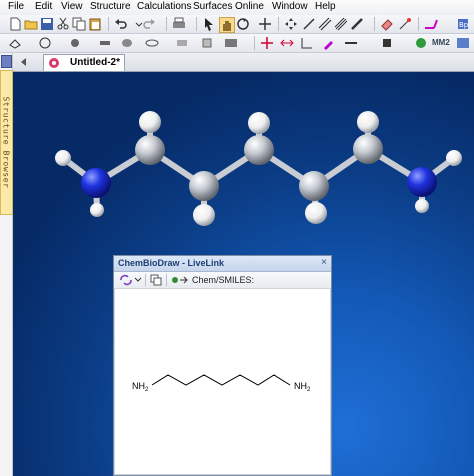 The width and height of the screenshot is (474, 476). I want to click on menu-structure: Structure, so click(110, 7).